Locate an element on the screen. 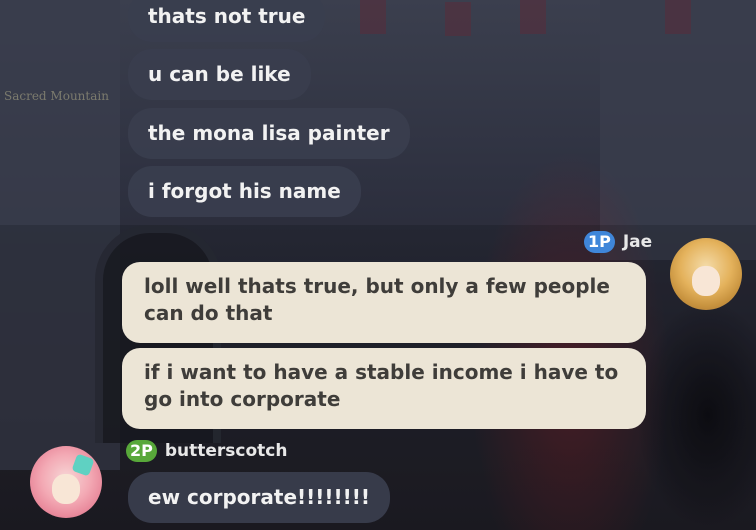 The height and width of the screenshot is (530, 756). chat-message-other: u can be like is located at coordinates (219, 74).